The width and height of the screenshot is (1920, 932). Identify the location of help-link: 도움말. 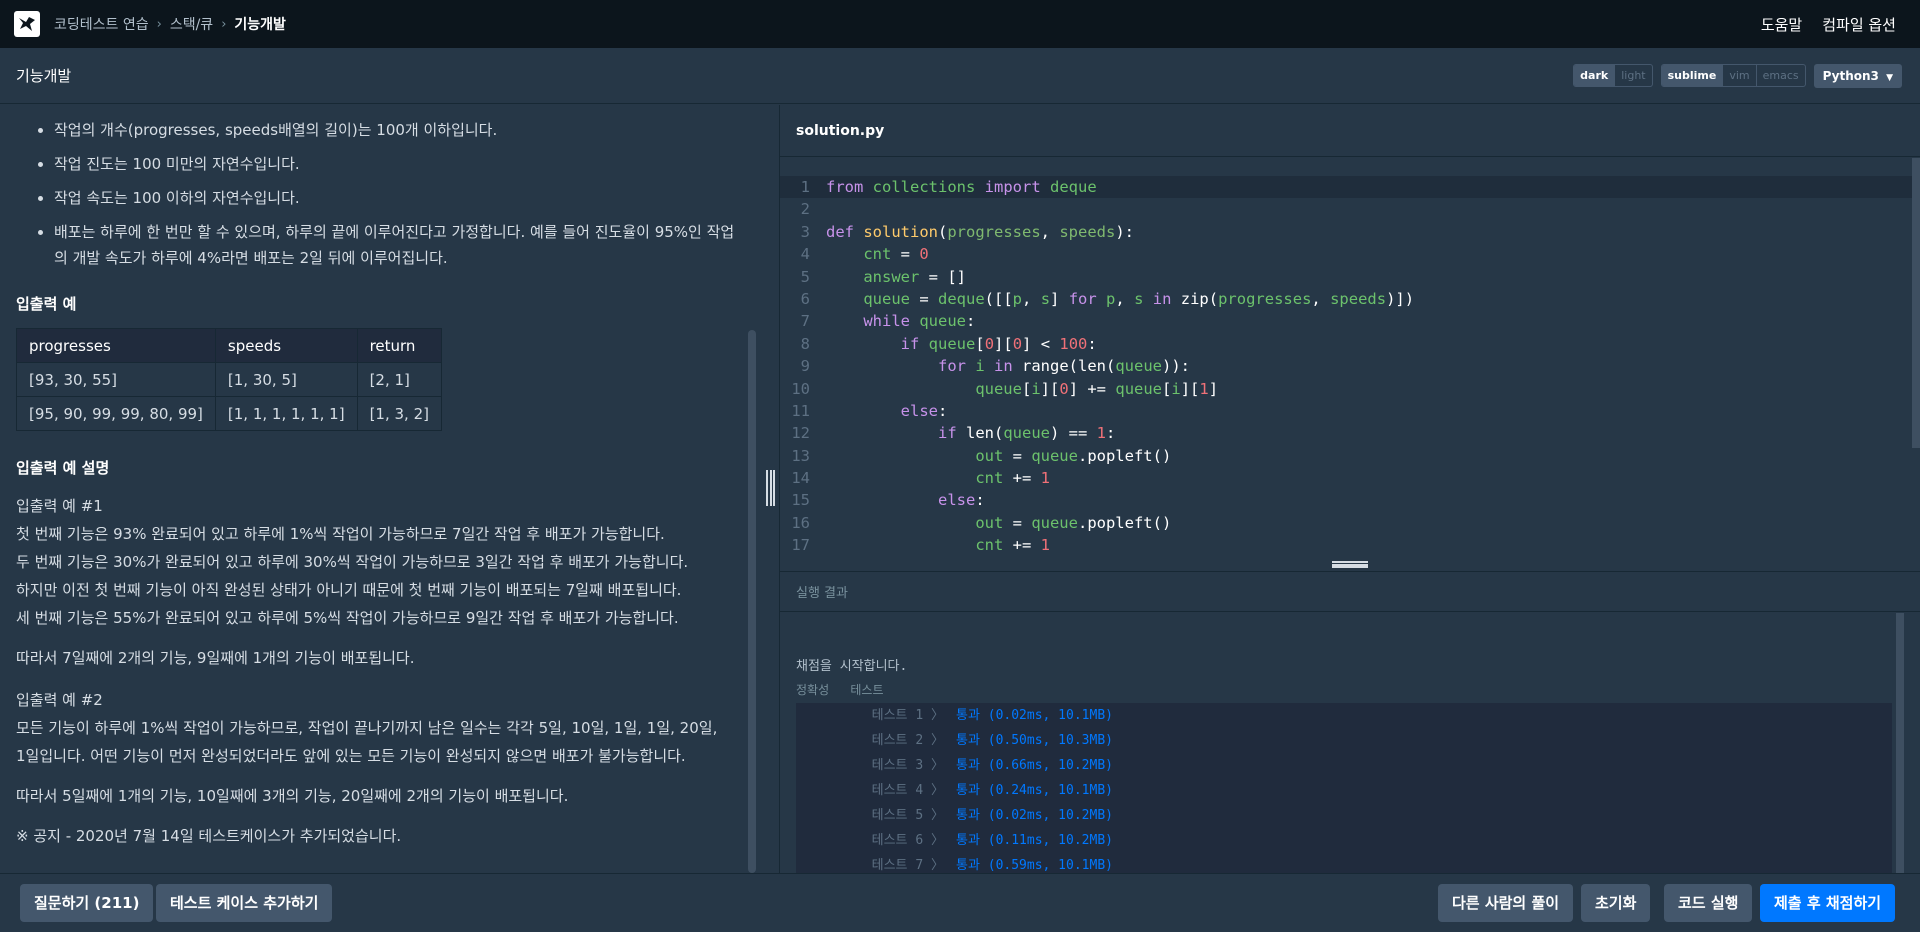
(1781, 24).